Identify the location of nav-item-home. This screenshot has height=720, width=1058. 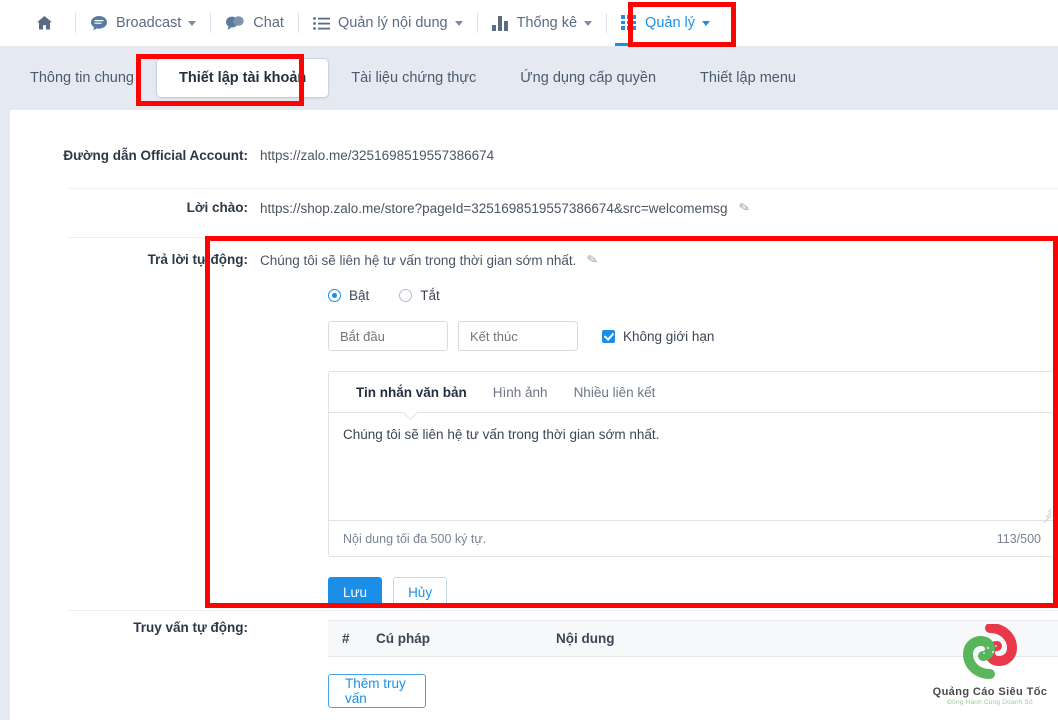
(48, 23).